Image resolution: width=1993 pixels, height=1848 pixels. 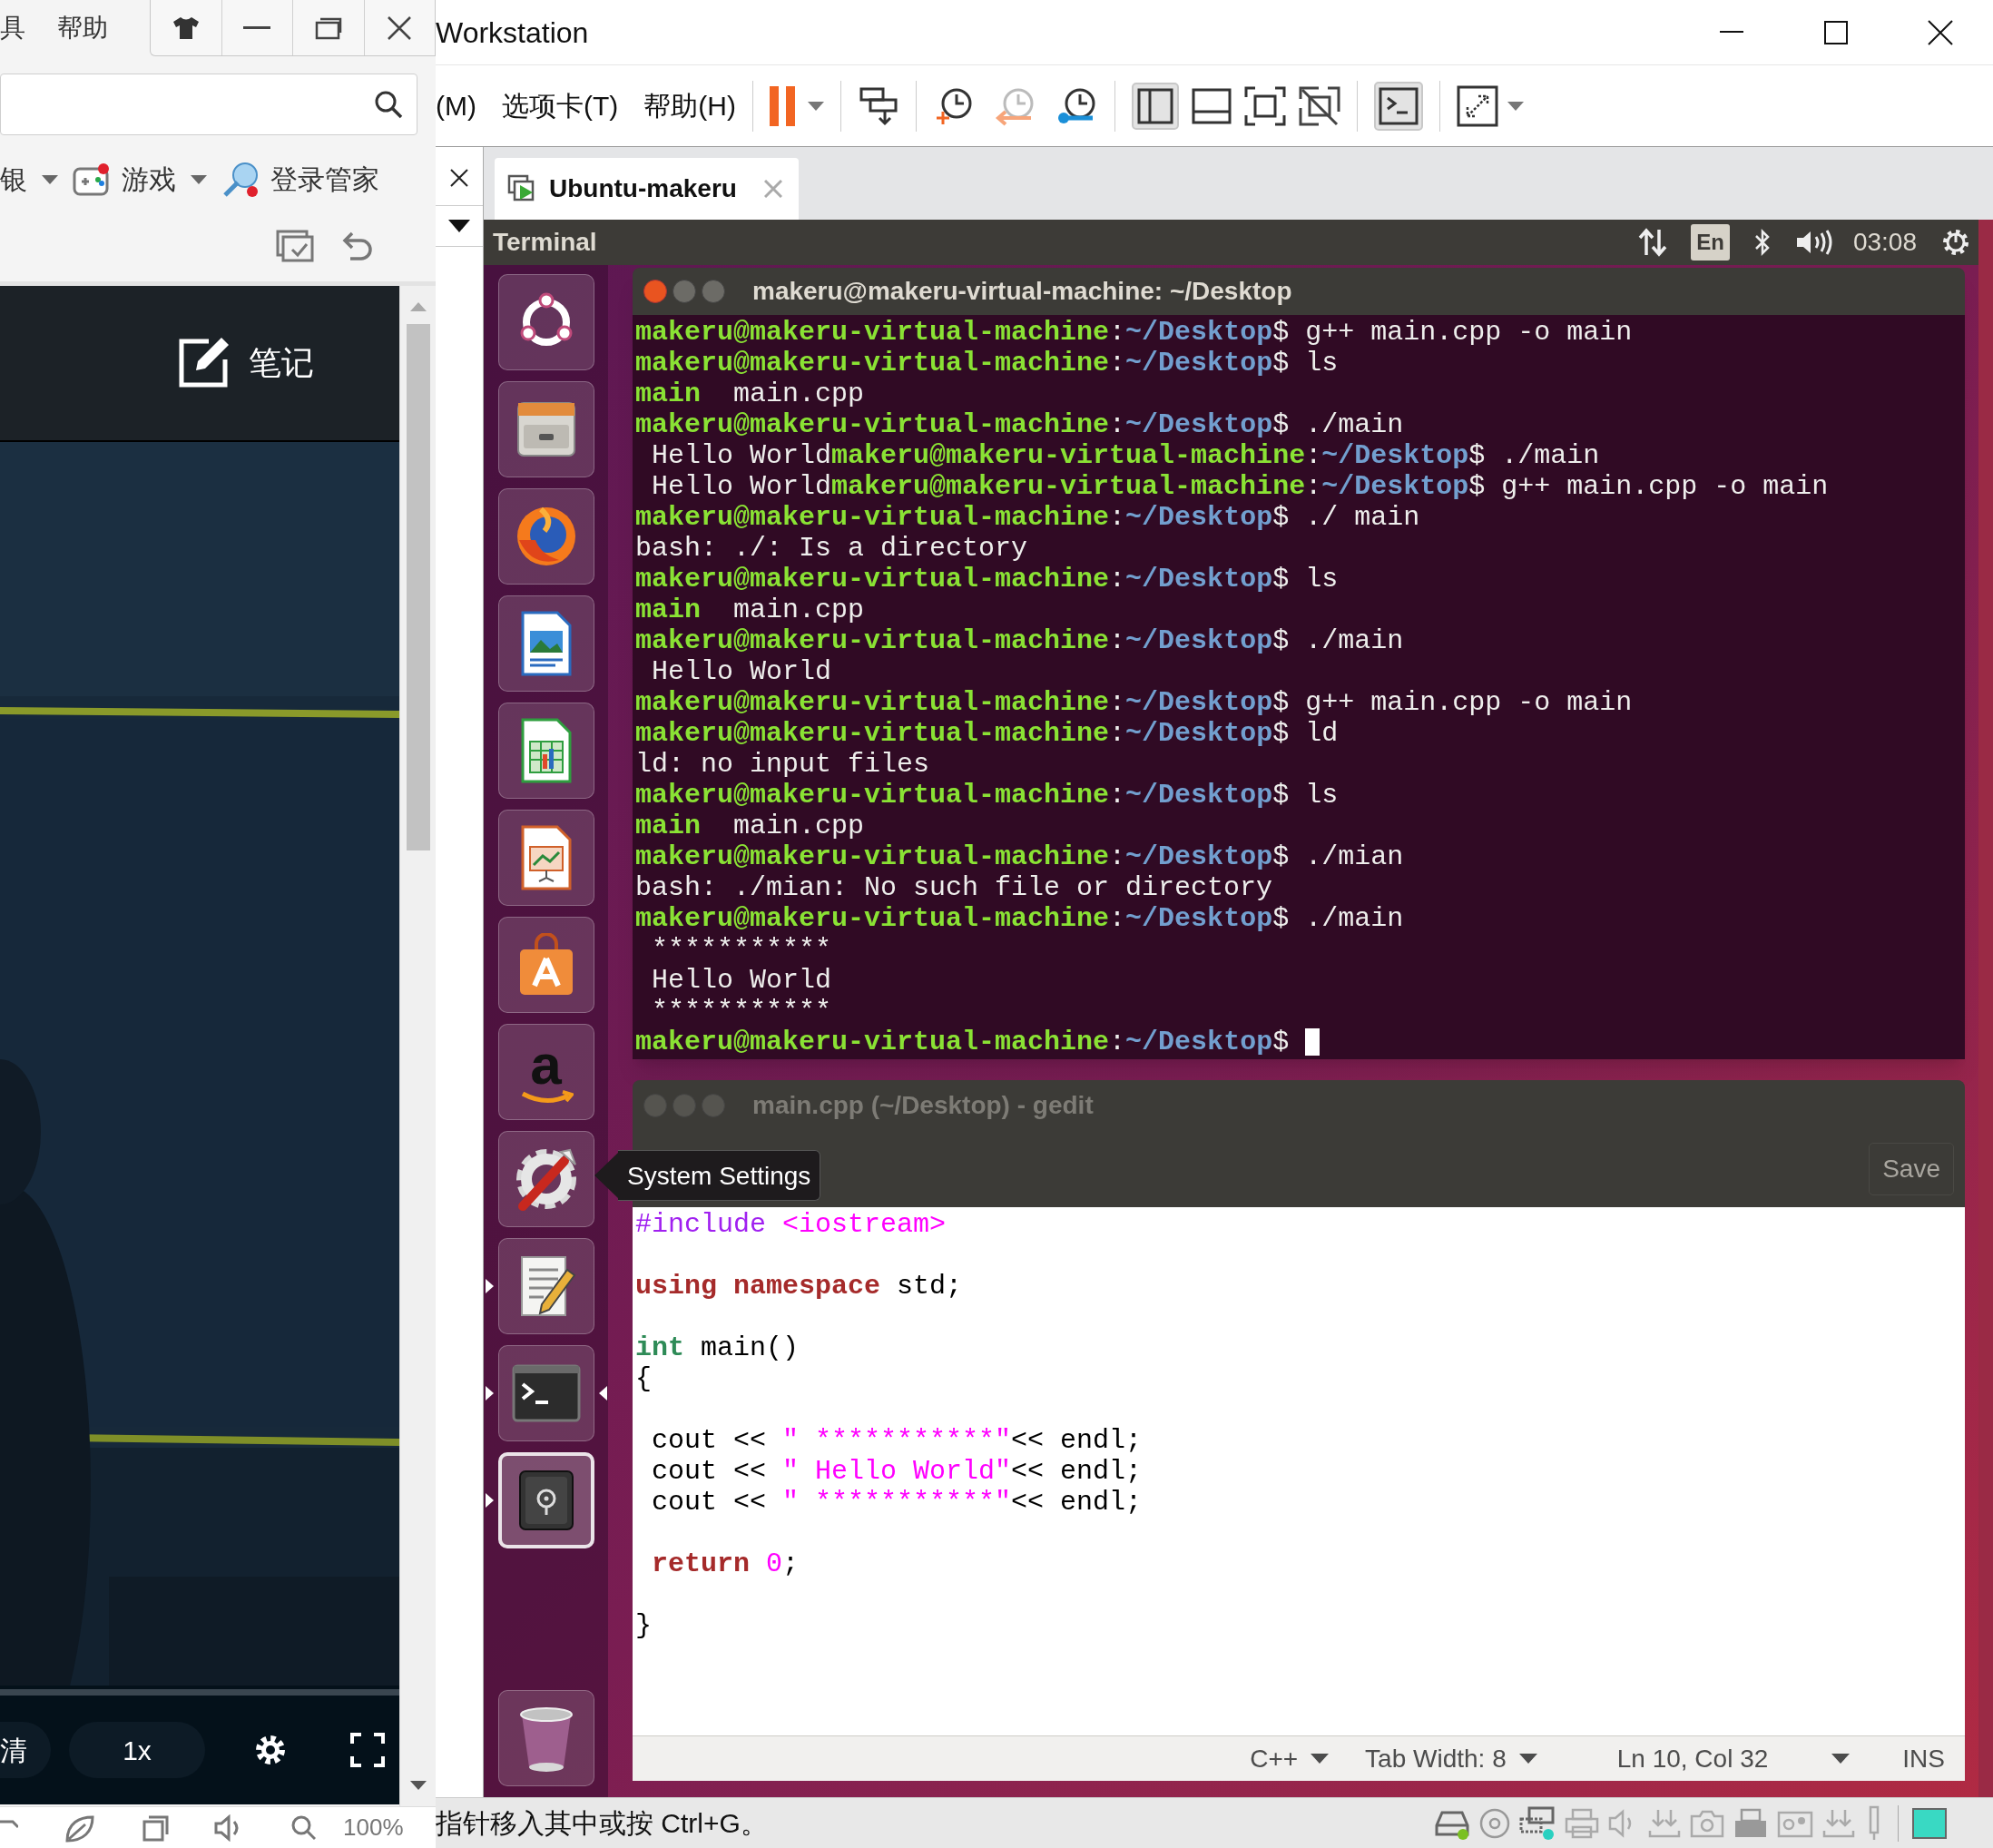 I want to click on tab-label: Ubuntu-makeru, so click(x=643, y=188).